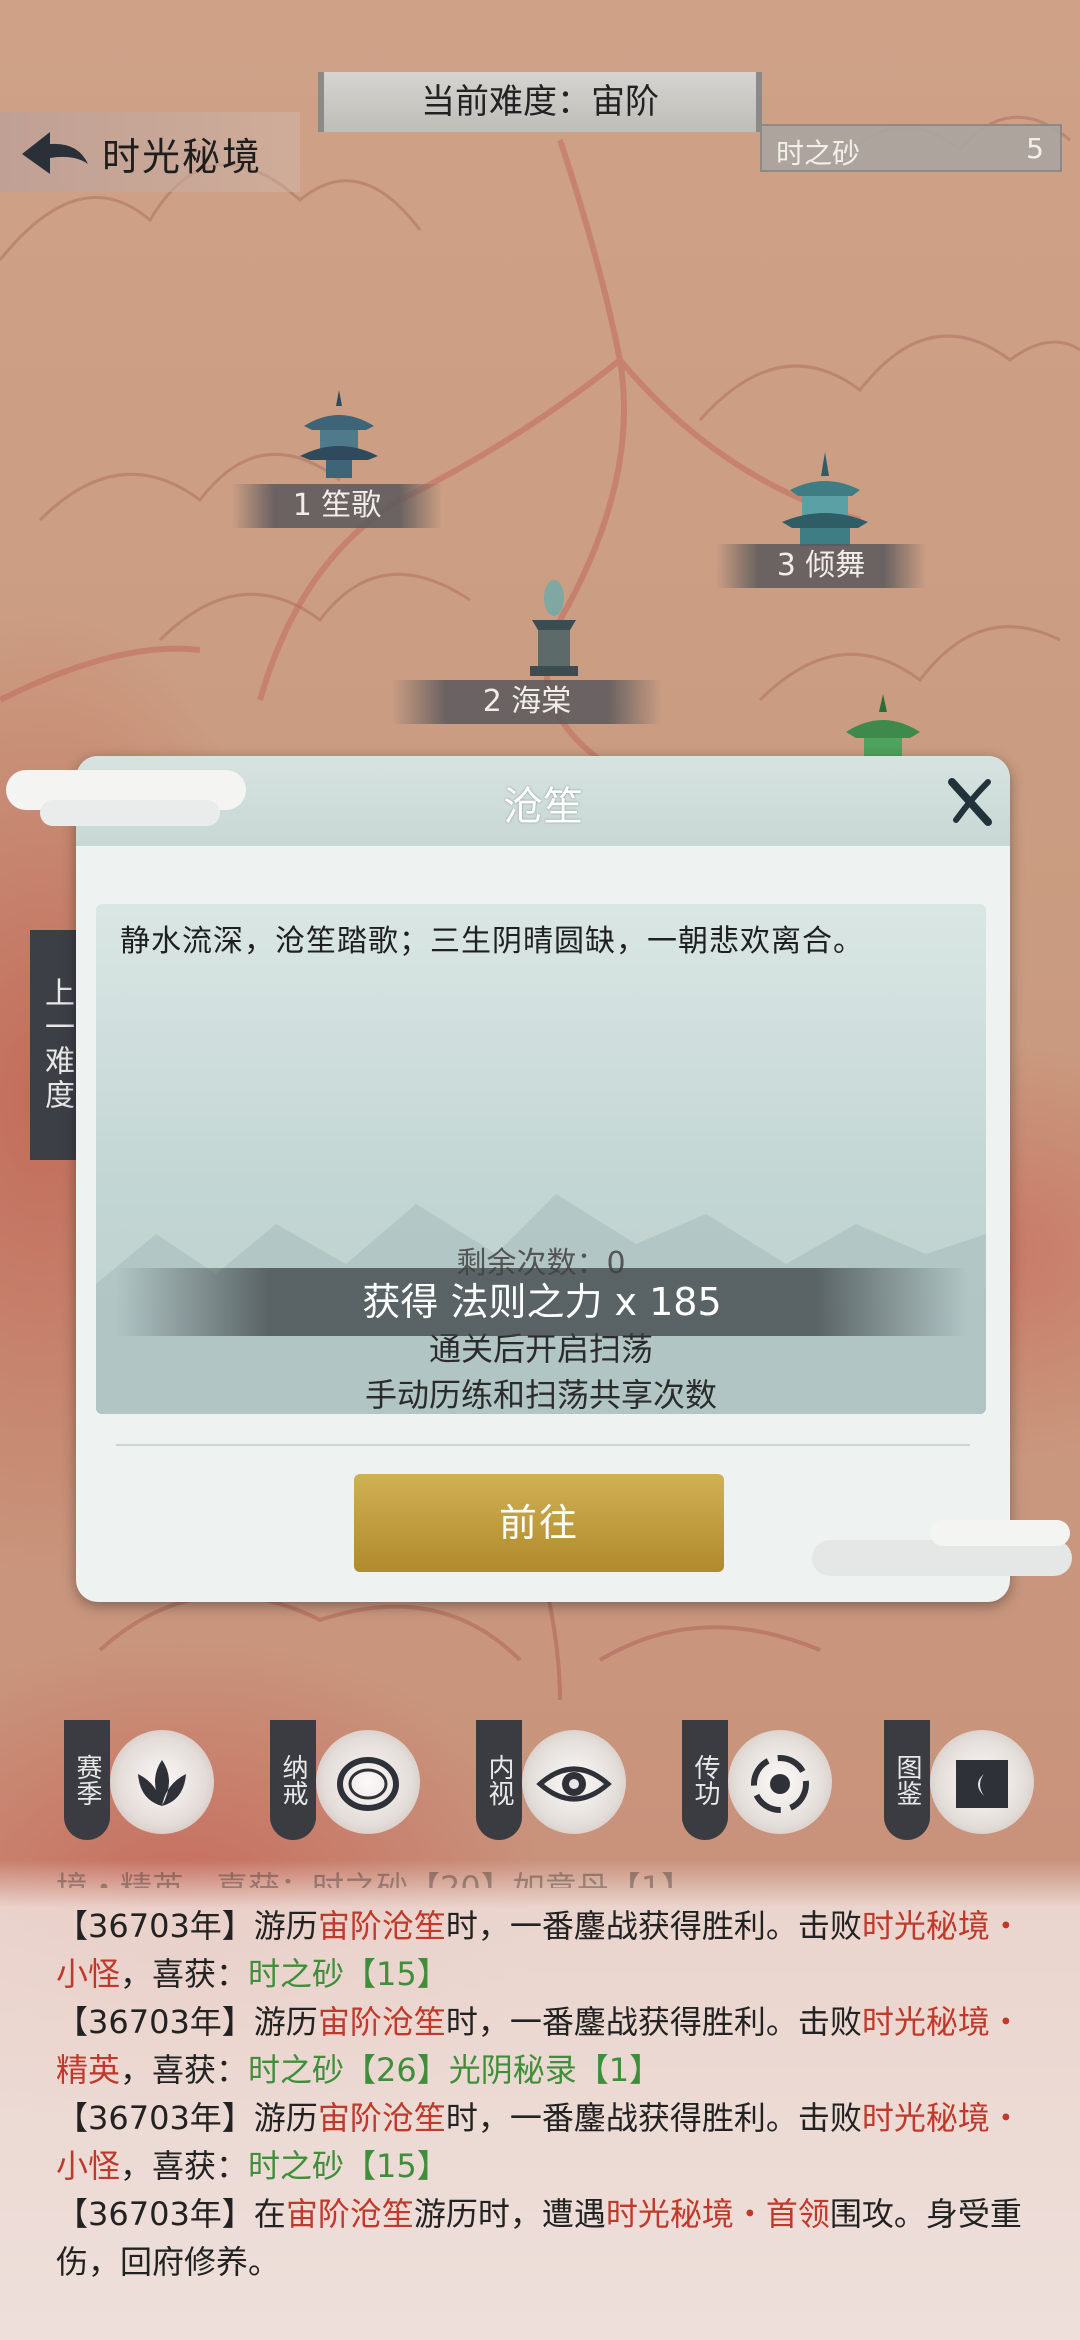 The width and height of the screenshot is (1080, 2340). Describe the element at coordinates (818, 153) in the screenshot. I see `currency-name: 时之砂` at that location.